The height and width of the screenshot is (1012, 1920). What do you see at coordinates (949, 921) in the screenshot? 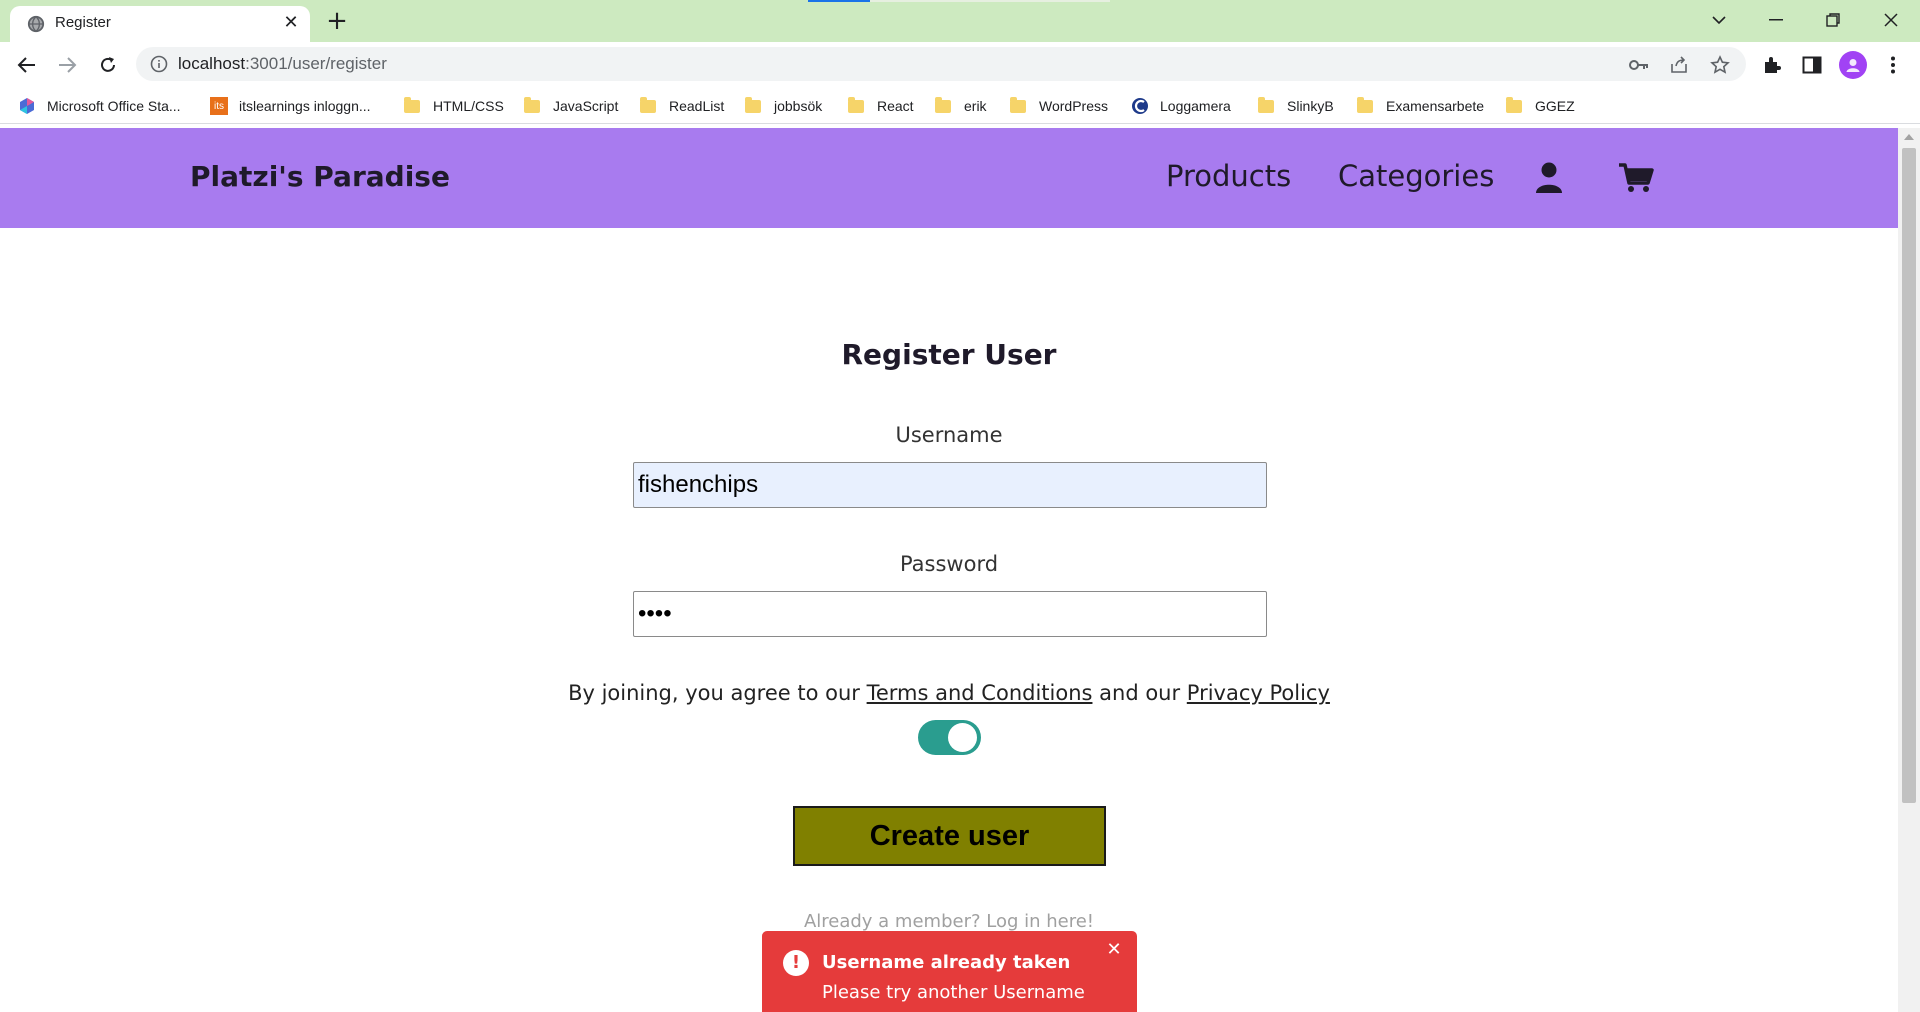
I see `login-link: Already a member? Log in here!` at bounding box center [949, 921].